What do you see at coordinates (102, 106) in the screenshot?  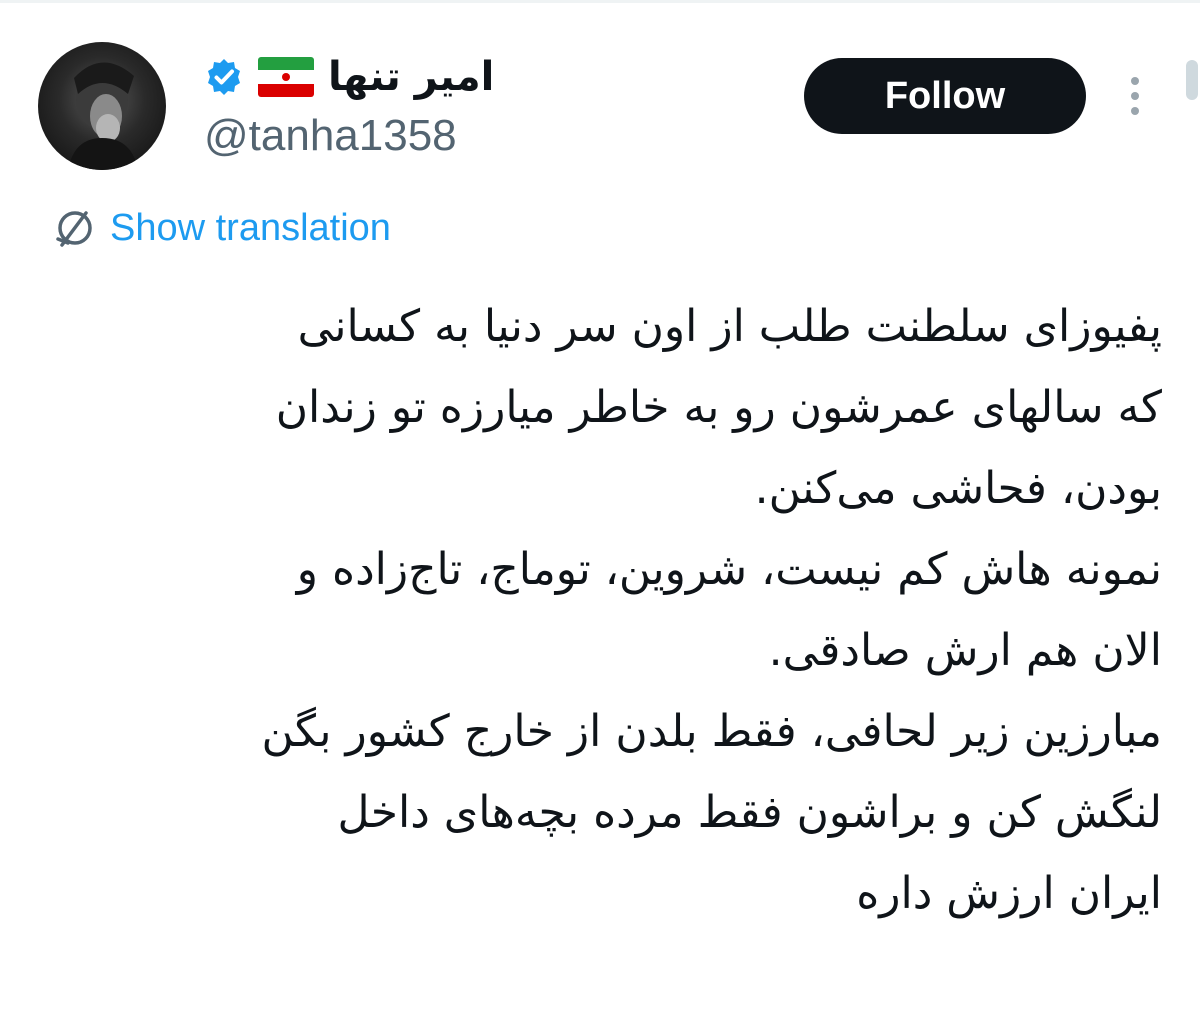 I see `avatar` at bounding box center [102, 106].